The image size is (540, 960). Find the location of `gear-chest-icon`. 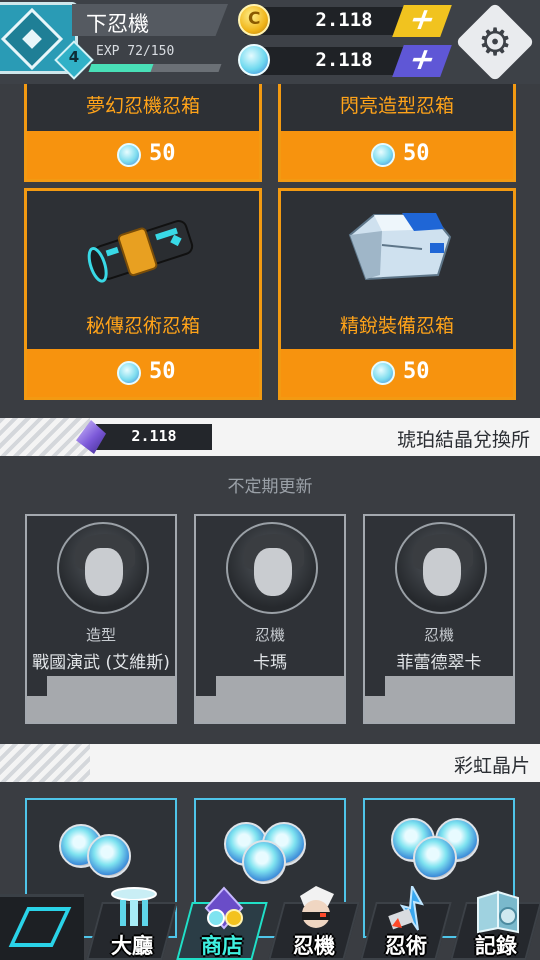

gear-chest-icon is located at coordinates (400, 247).